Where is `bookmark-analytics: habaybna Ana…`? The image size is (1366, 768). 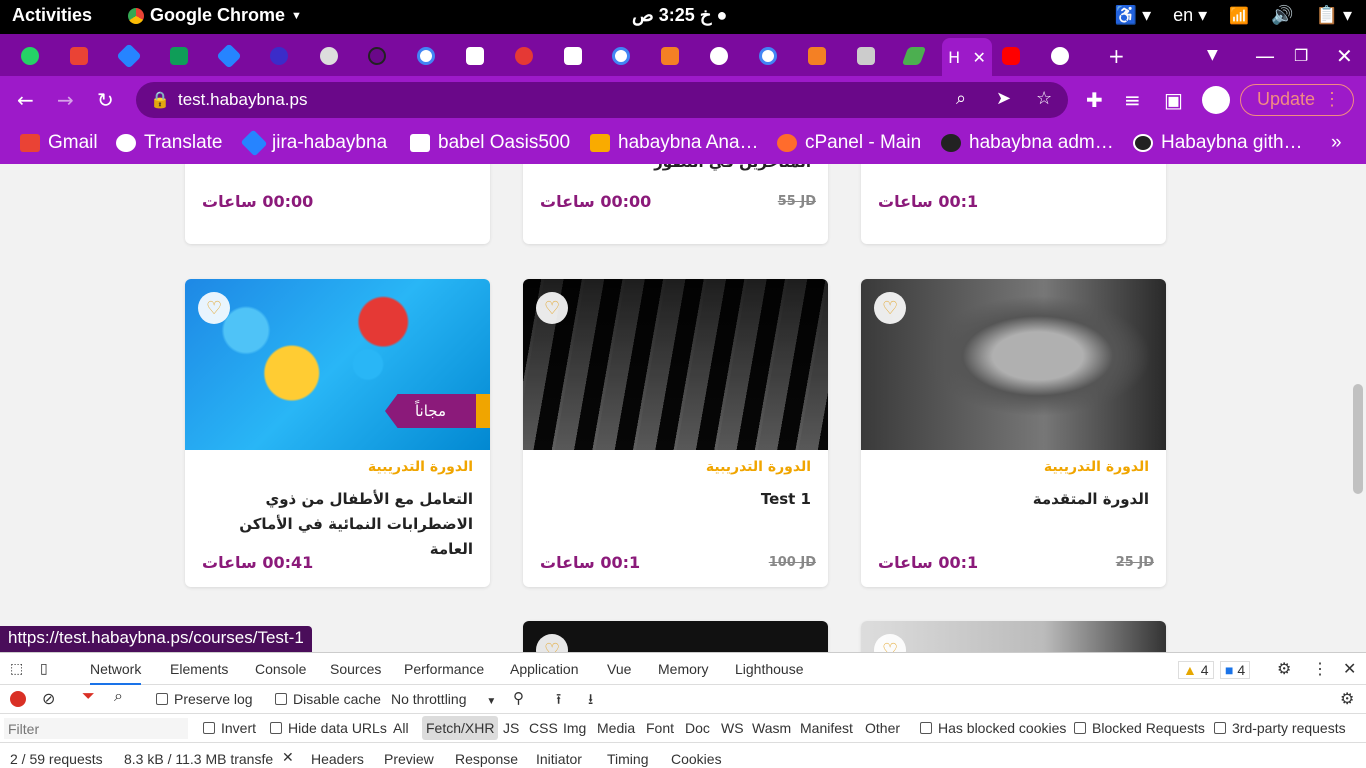 bookmark-analytics: habaybna Ana… is located at coordinates (674, 143).